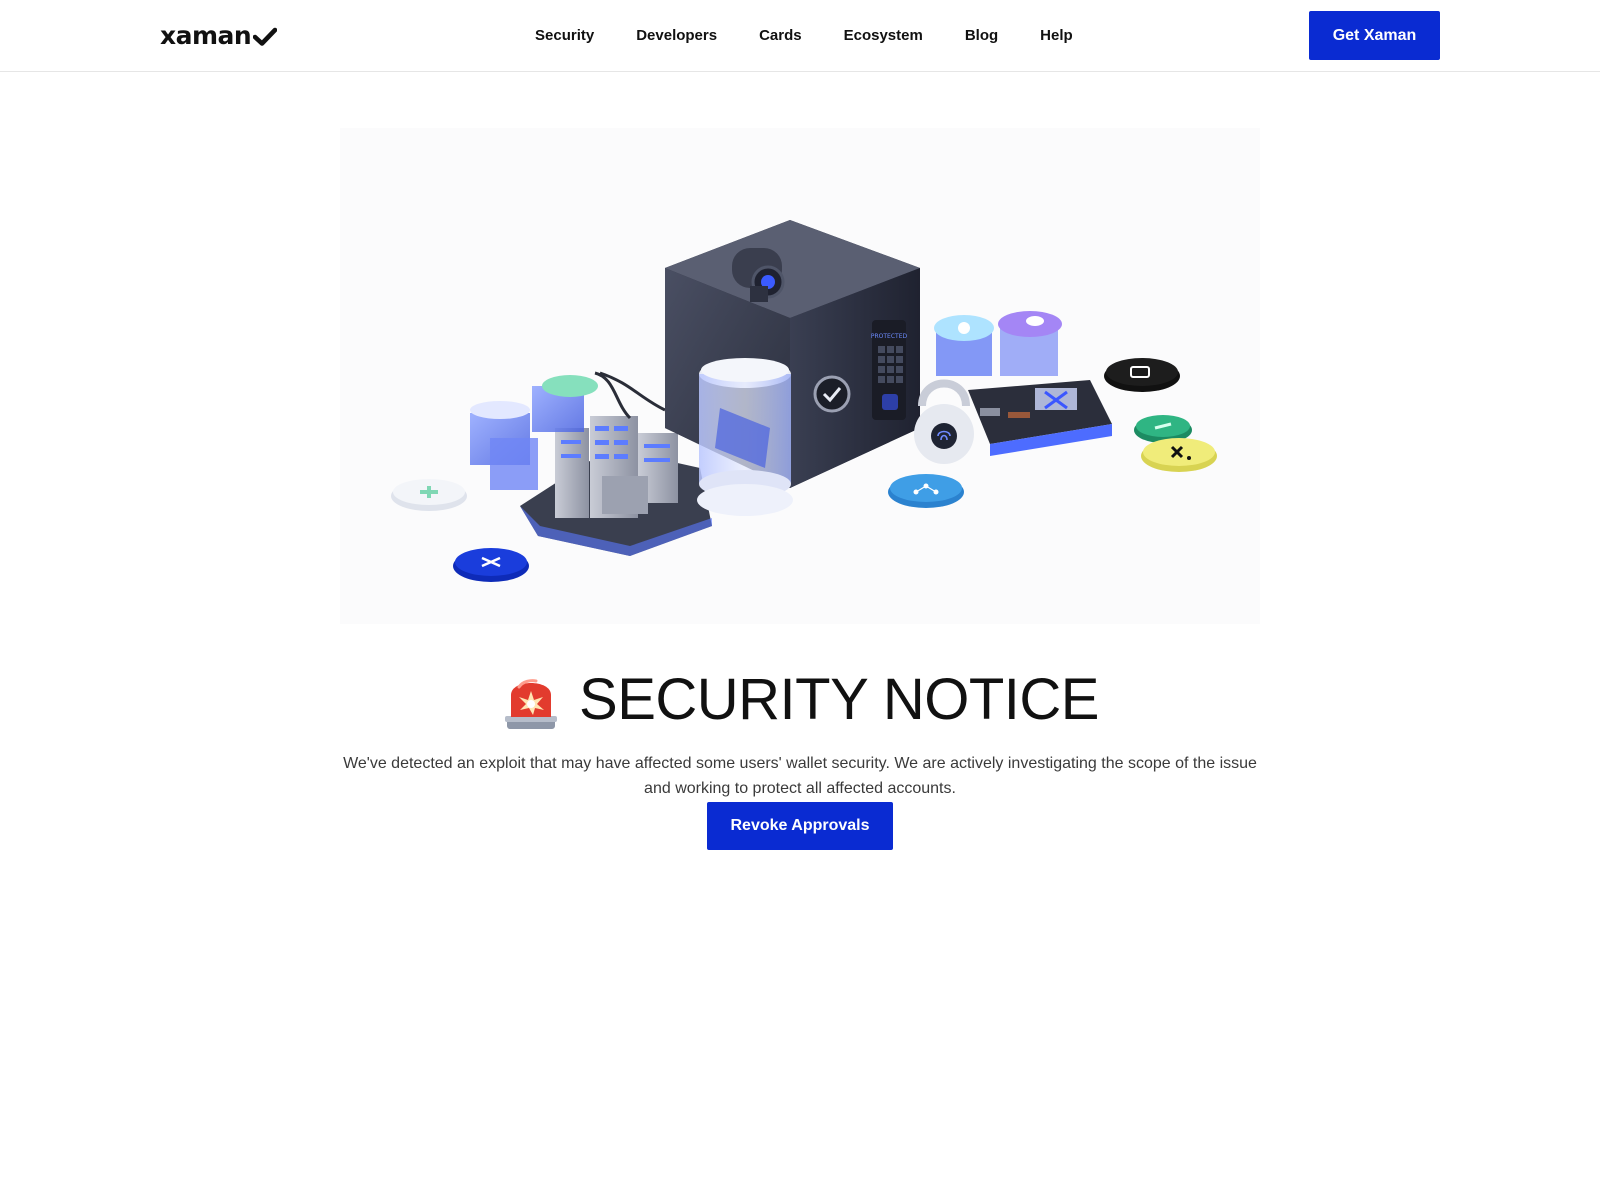 This screenshot has height=1200, width=1600. Describe the element at coordinates (531, 704) in the screenshot. I see `police-siren-icon` at that location.